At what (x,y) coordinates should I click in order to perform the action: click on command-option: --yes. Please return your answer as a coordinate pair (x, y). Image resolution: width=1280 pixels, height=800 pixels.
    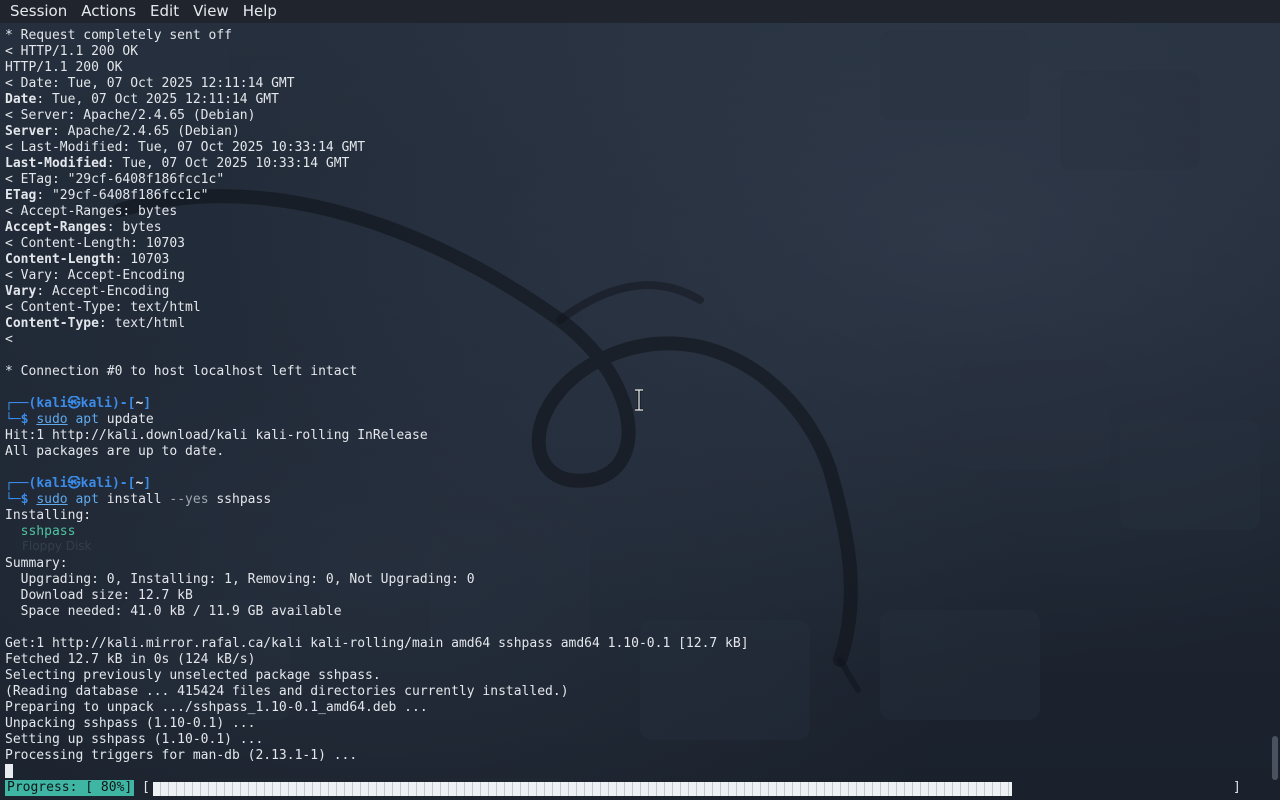
    Looking at the image, I should click on (189, 499).